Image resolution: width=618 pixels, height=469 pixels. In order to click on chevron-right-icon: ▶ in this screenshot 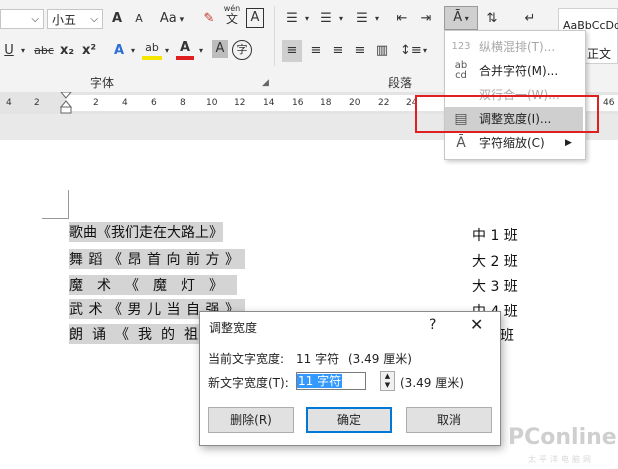, I will do `click(568, 143)`.